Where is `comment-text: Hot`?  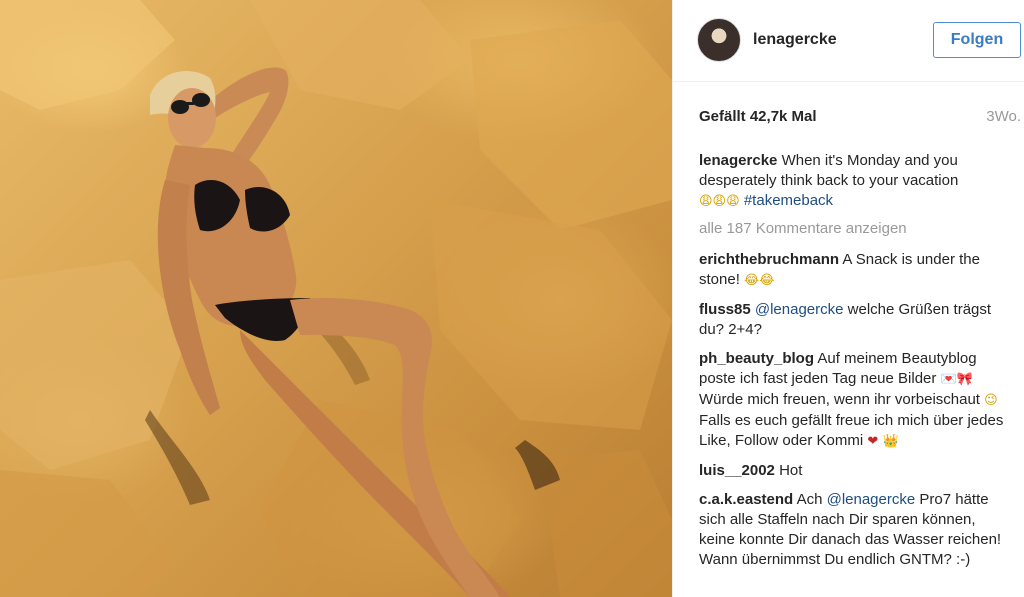
comment-text: Hot is located at coordinates (791, 470).